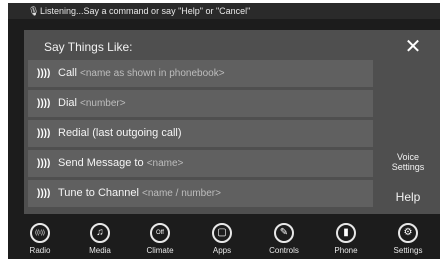 The image size is (444, 259). I want to click on panel-title: Say Things Like:, so click(88, 47).